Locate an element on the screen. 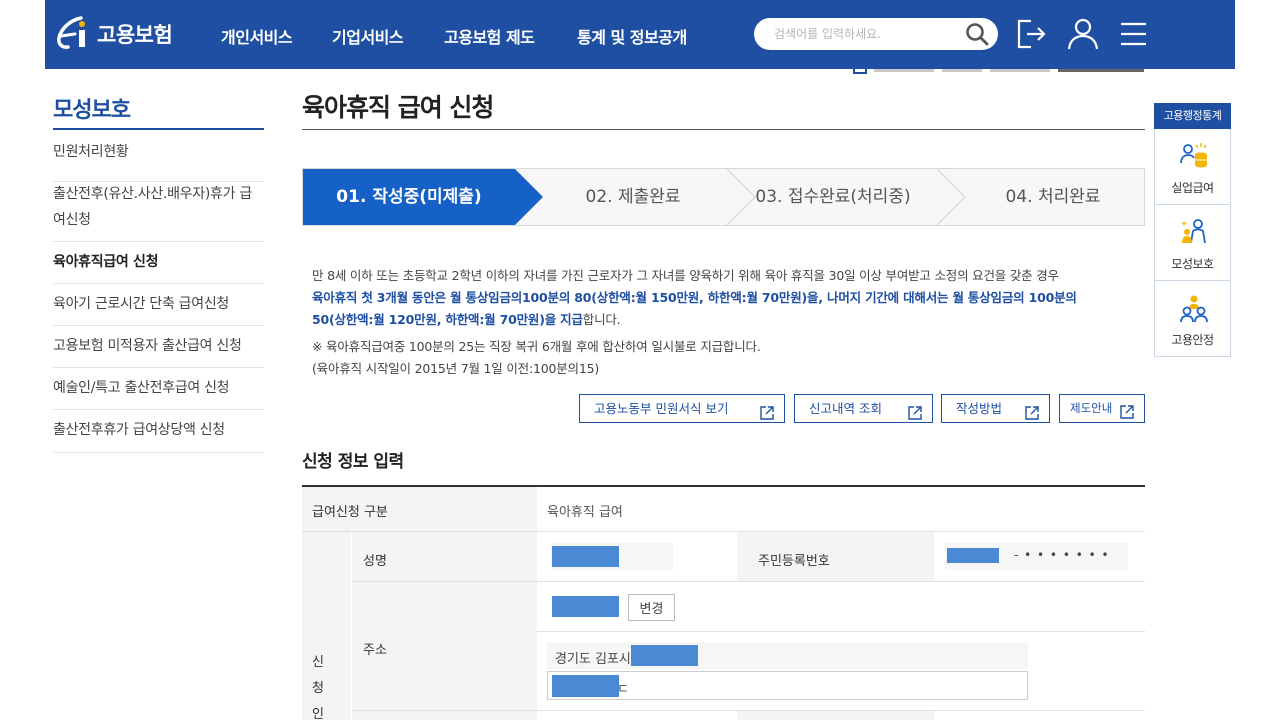  quick-panel-title: 고용행정통계 is located at coordinates (1192, 116).